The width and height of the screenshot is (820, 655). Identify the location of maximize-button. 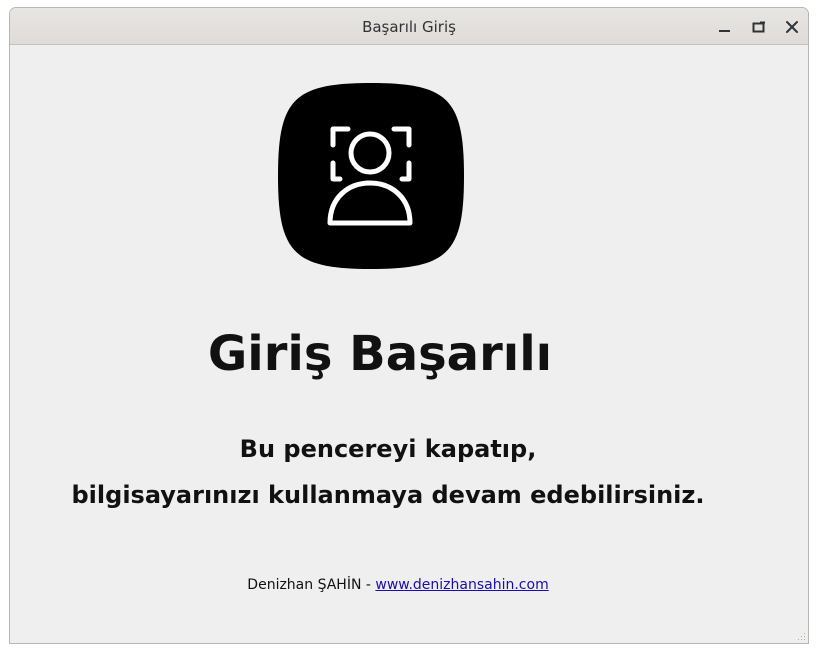
(759, 27).